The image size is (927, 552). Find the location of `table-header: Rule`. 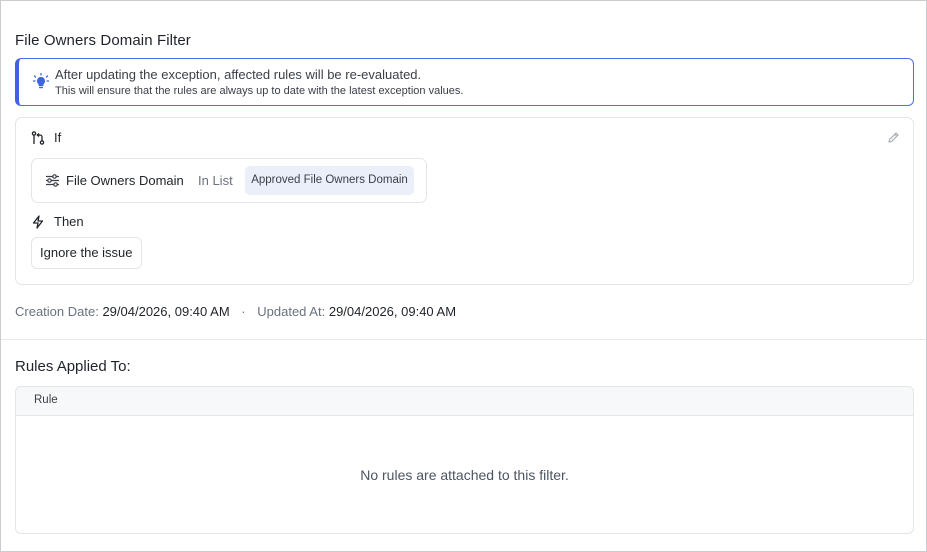

table-header: Rule is located at coordinates (464, 401).